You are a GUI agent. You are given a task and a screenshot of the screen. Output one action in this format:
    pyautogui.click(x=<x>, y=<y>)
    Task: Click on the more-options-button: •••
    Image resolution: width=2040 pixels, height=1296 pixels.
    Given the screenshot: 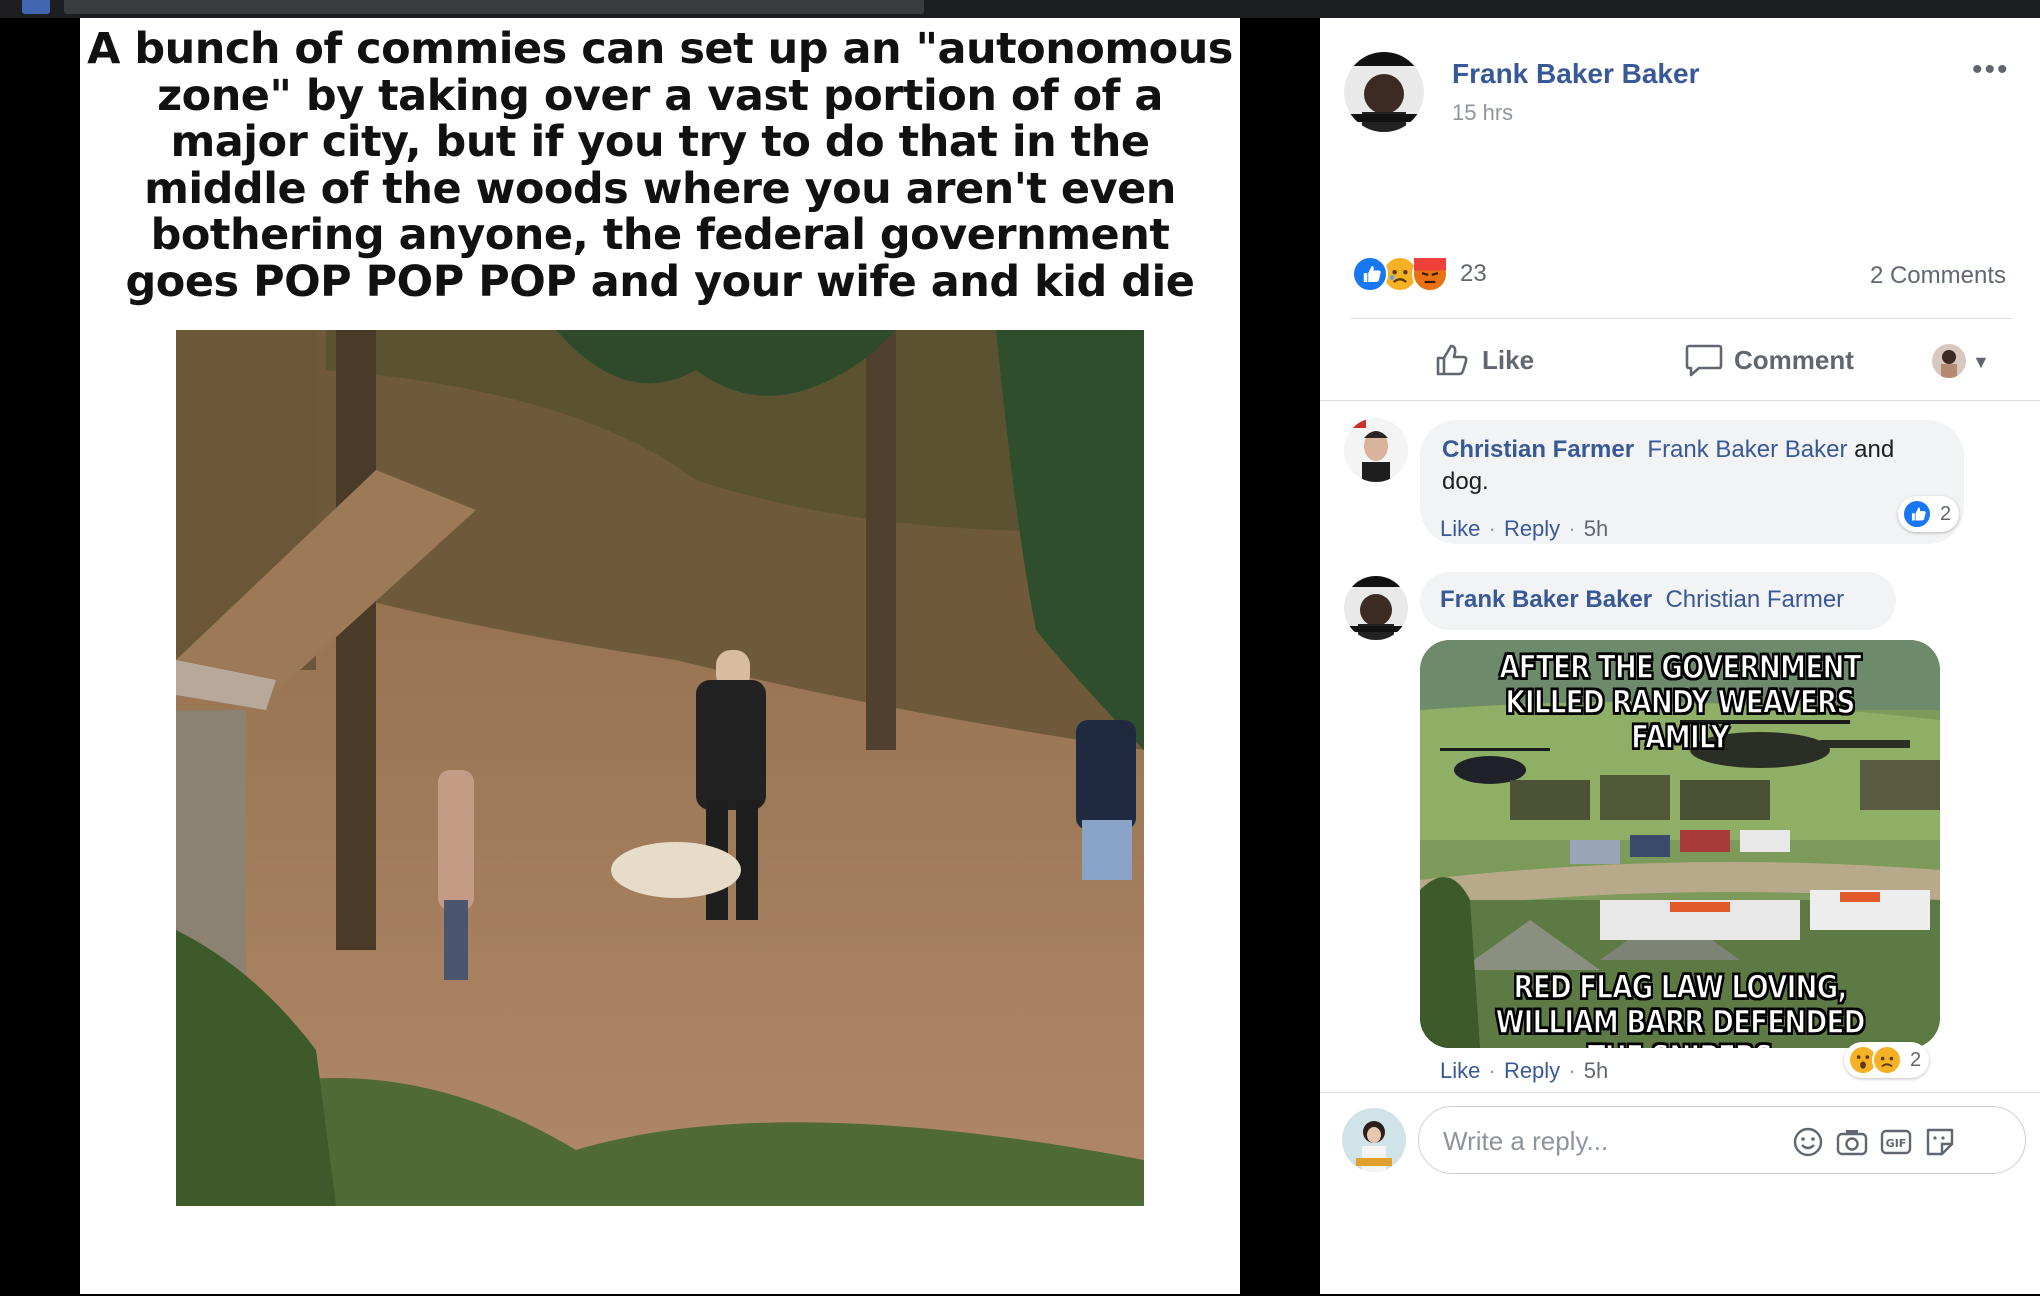 What is the action you would take?
    pyautogui.click(x=1991, y=70)
    